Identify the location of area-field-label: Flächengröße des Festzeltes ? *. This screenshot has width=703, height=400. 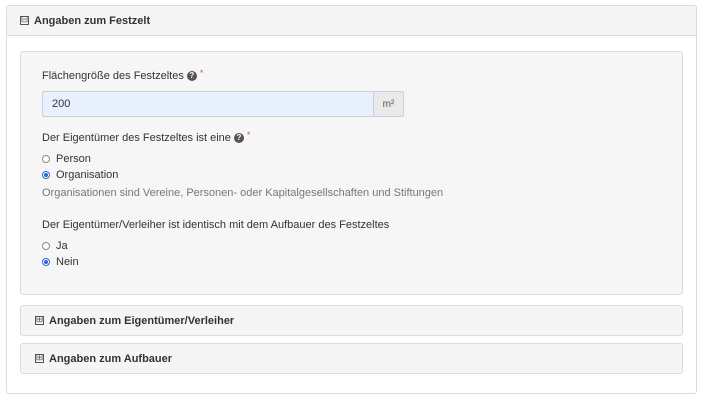
(123, 75).